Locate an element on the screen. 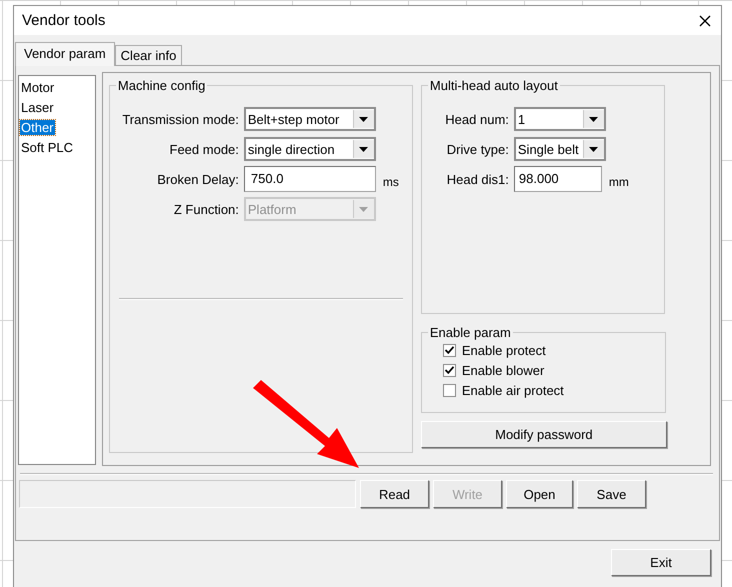  list-item: Laser is located at coordinates (37, 107).